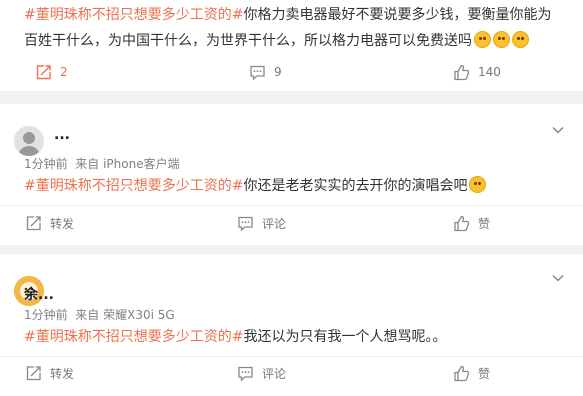 The width and height of the screenshot is (583, 396). I want to click on comment-source: 来自 荣耀X30i 5G, so click(125, 315).